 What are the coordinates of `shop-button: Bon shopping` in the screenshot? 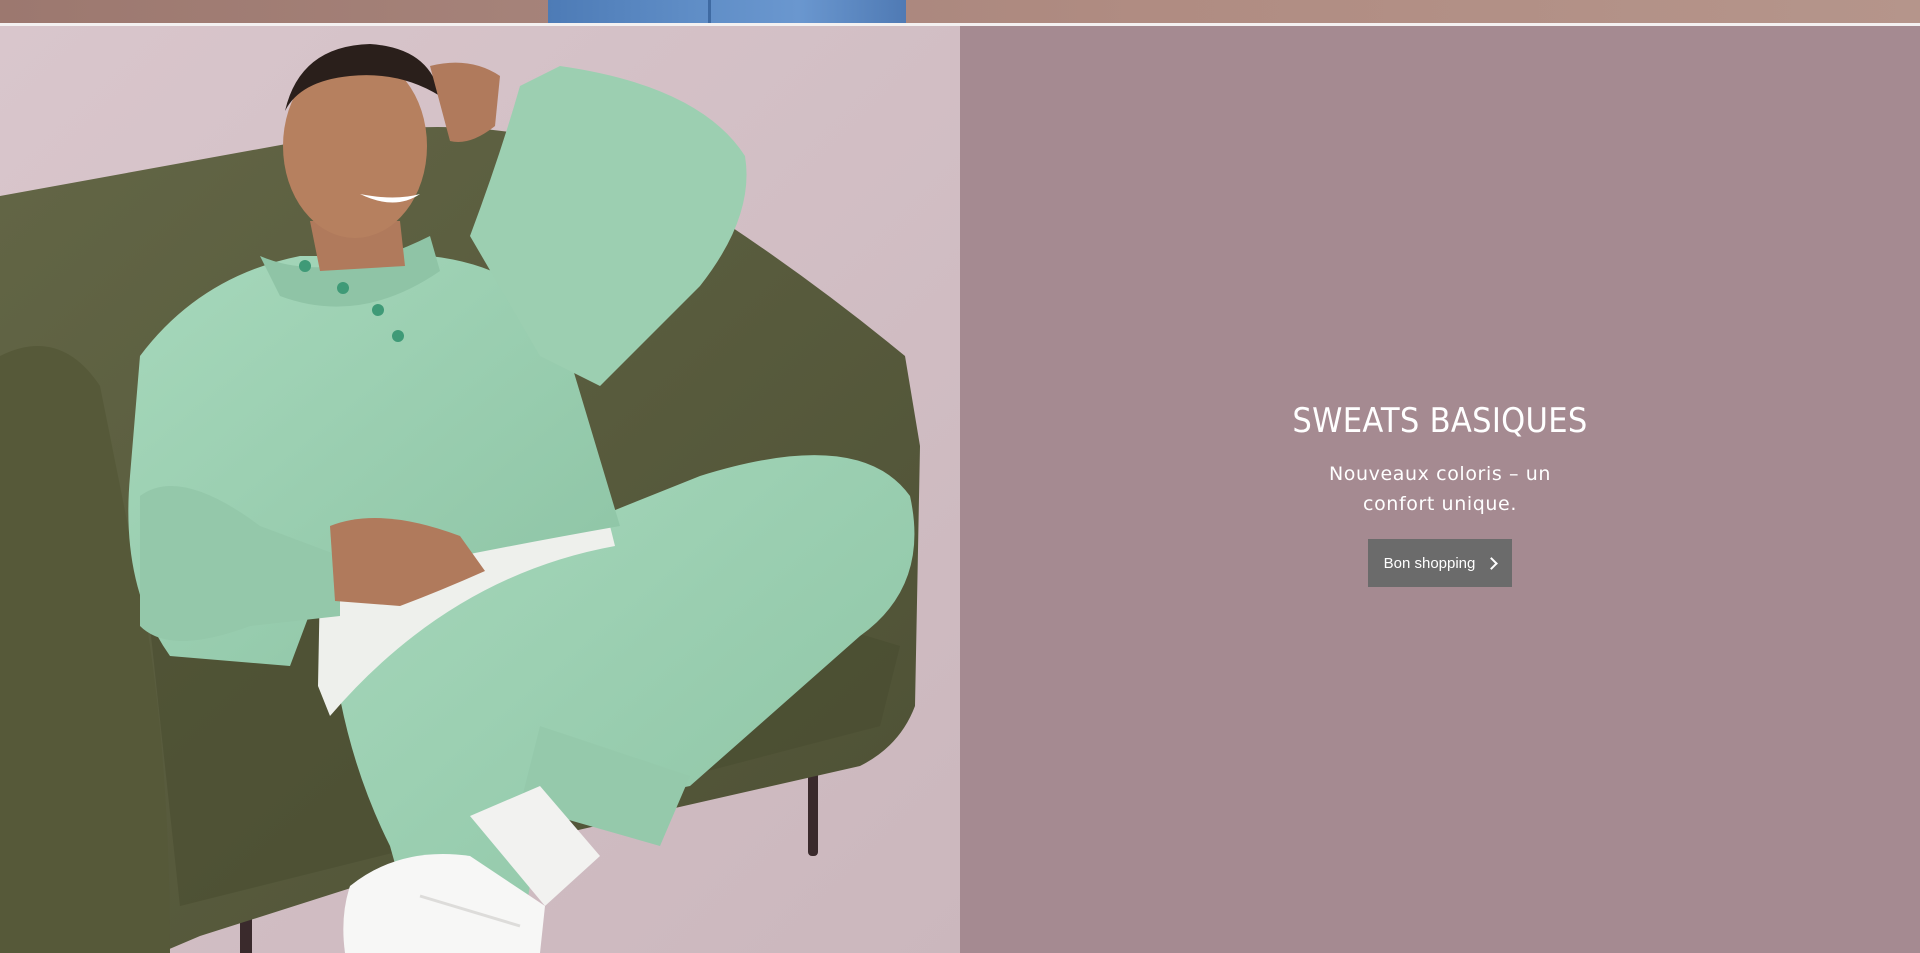 It's located at (1440, 563).